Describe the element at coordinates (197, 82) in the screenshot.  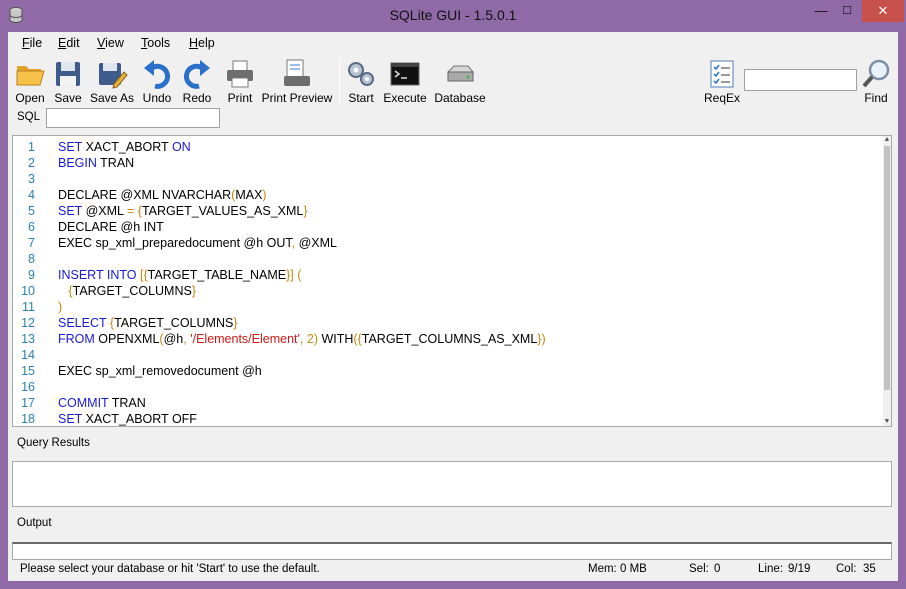
I see `redo-button: Redo` at that location.